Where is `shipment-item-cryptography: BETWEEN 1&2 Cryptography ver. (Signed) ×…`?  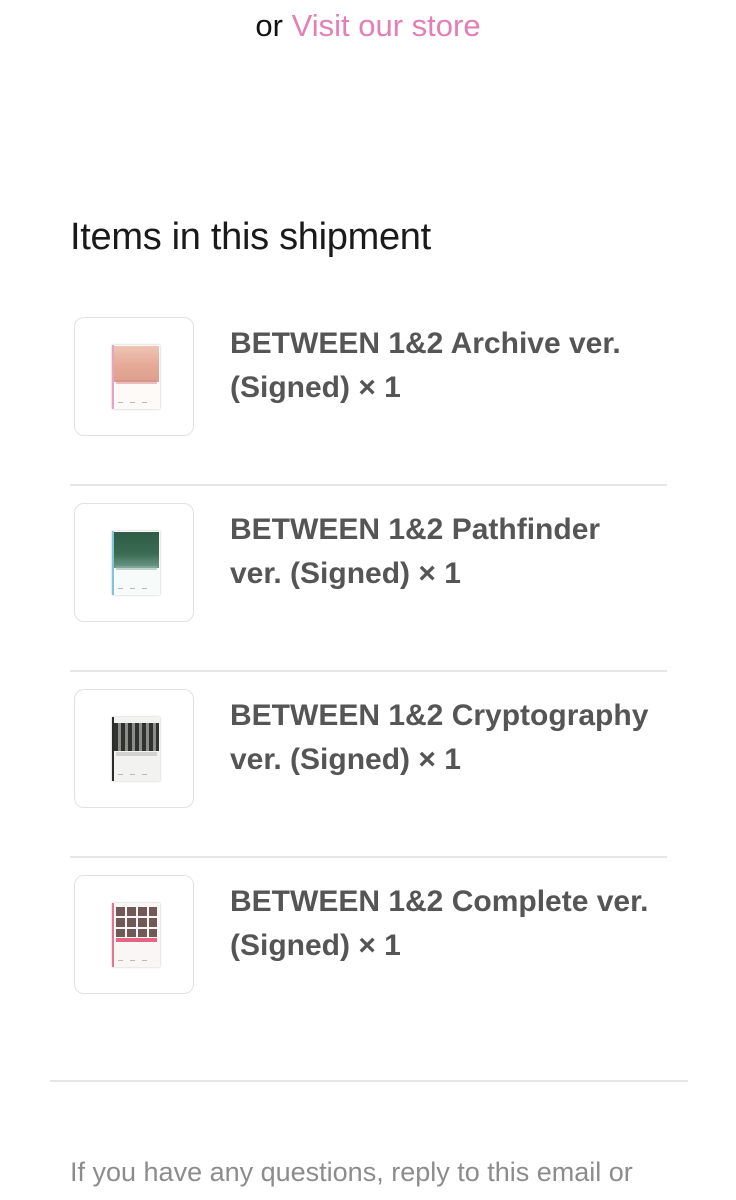 shipment-item-cryptography: BETWEEN 1&2 Cryptography ver. (Signed) ×… is located at coordinates (368, 765).